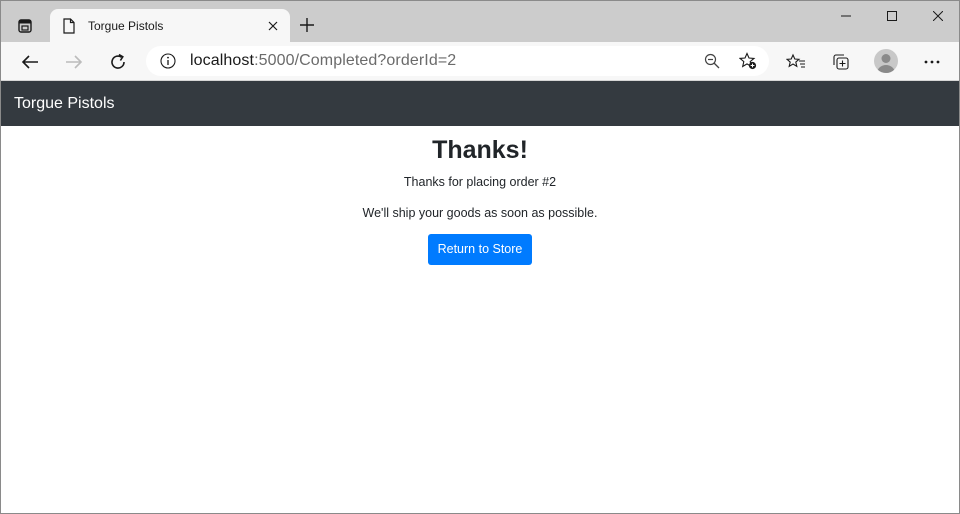  What do you see at coordinates (748, 61) in the screenshot?
I see `star-add-icon` at bounding box center [748, 61].